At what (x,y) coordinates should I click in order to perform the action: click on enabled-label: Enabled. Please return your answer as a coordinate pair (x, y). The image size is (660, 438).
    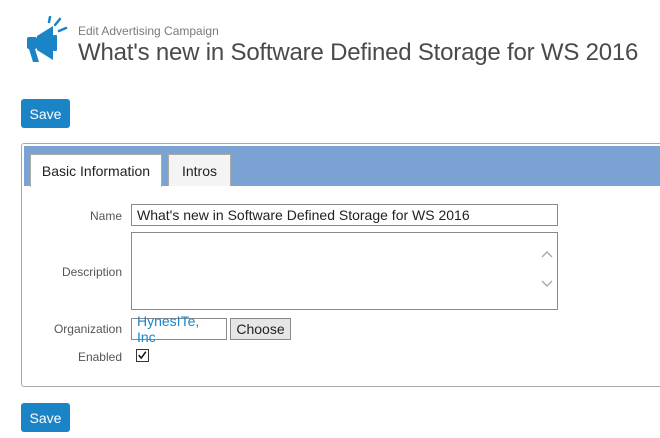
    Looking at the image, I should click on (99, 357).